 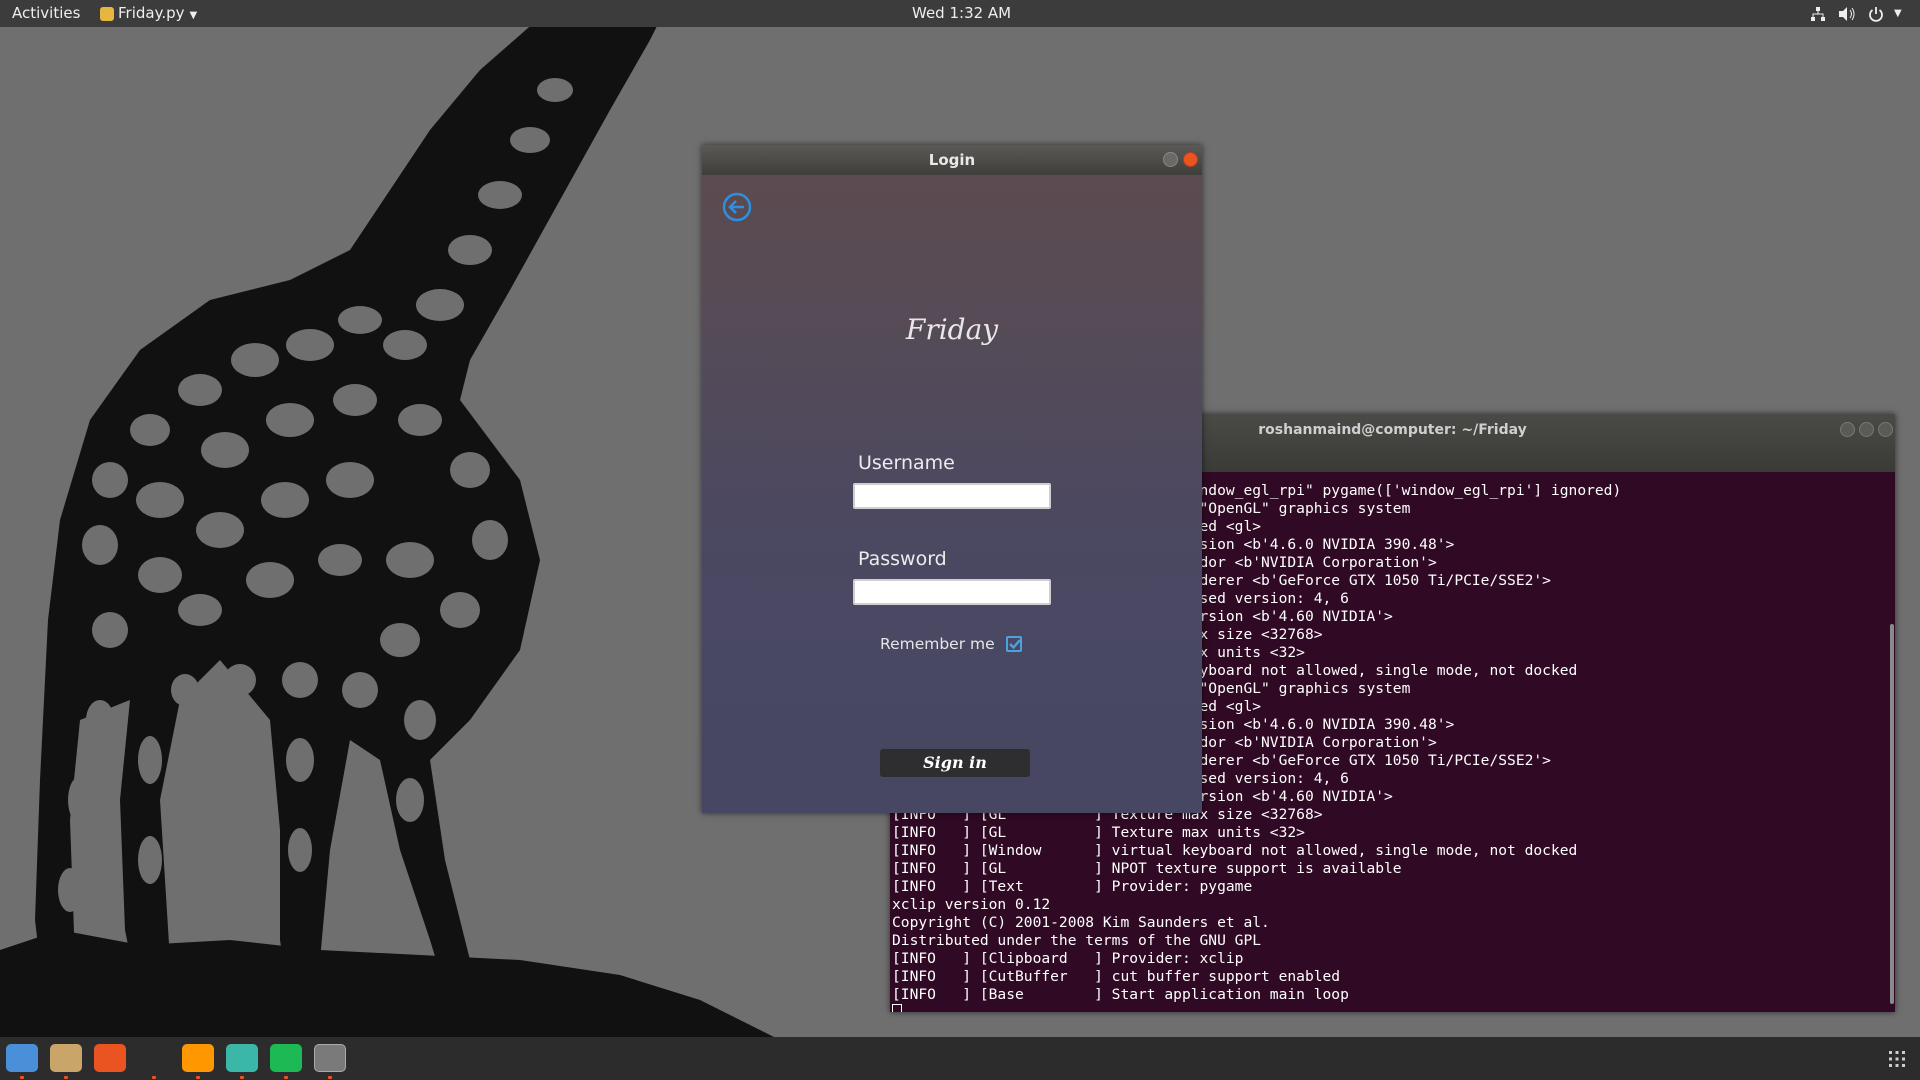 I want to click on terminal-title: roshanmaind@computer: ~/Friday, so click(x=1392, y=430).